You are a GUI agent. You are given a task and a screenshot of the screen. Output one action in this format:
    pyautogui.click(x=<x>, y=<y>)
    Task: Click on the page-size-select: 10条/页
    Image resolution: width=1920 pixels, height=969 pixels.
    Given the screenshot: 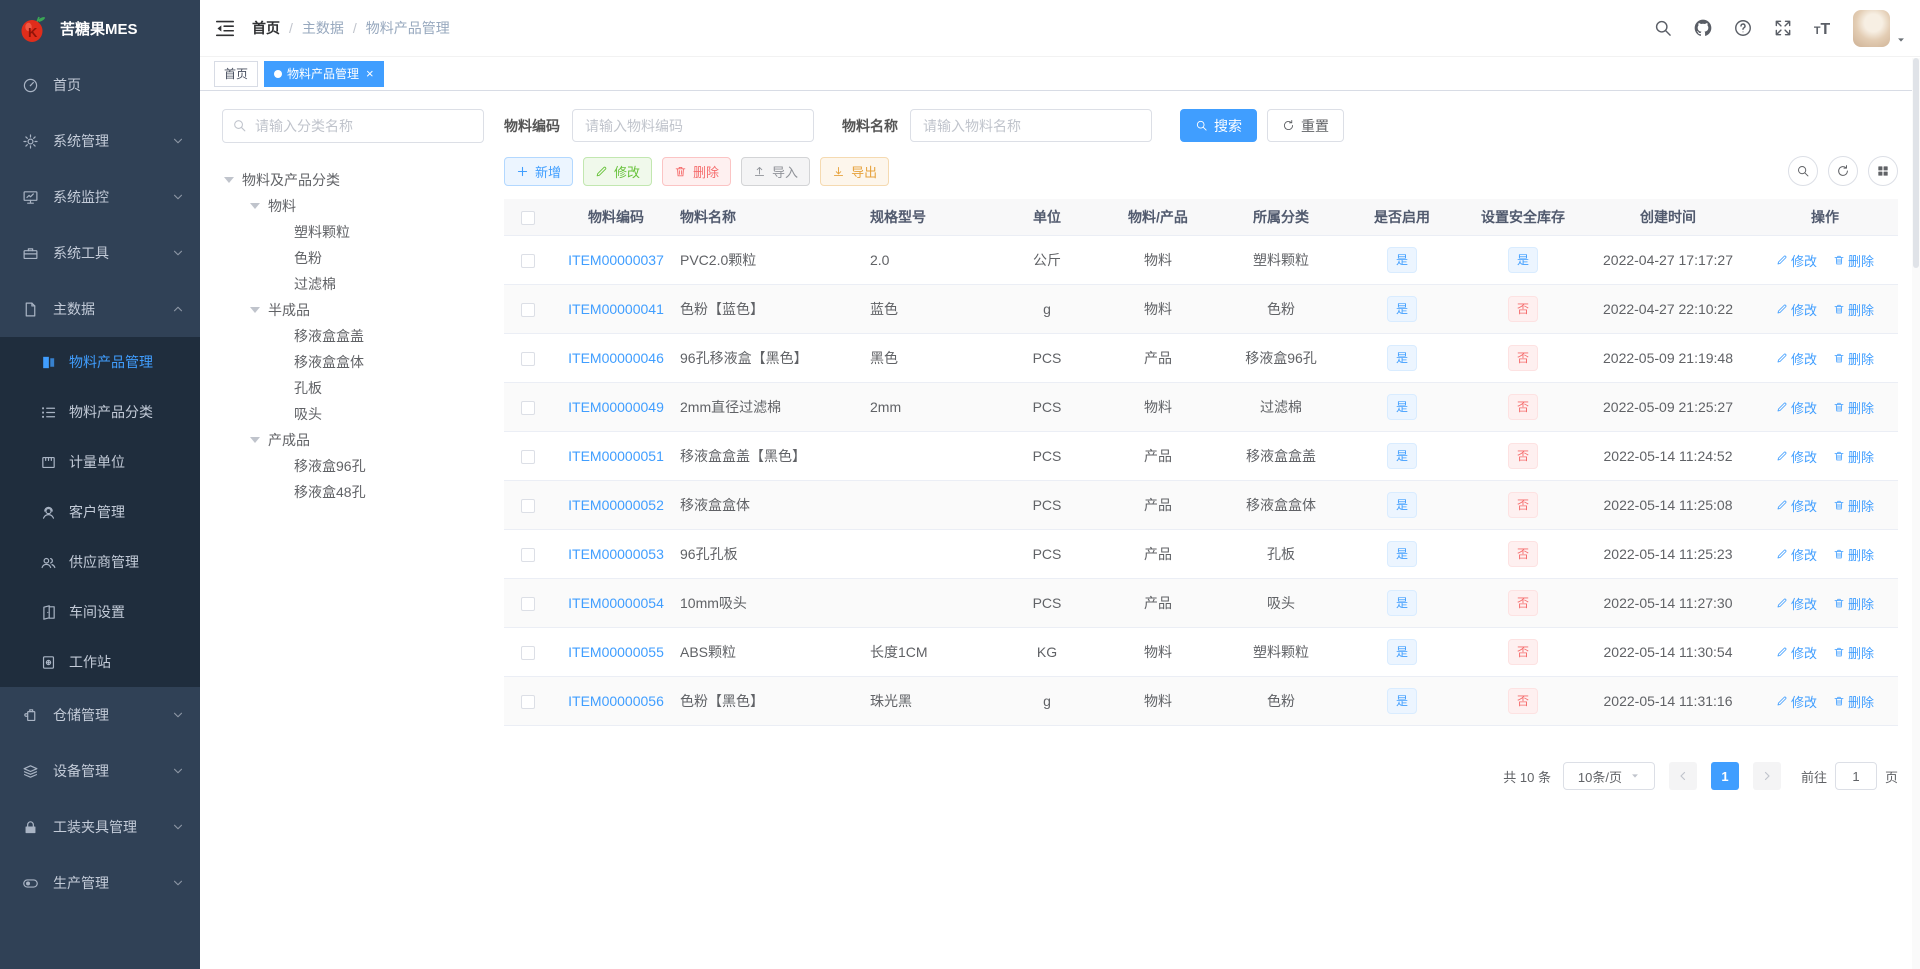 What is the action you would take?
    pyautogui.click(x=1608, y=776)
    